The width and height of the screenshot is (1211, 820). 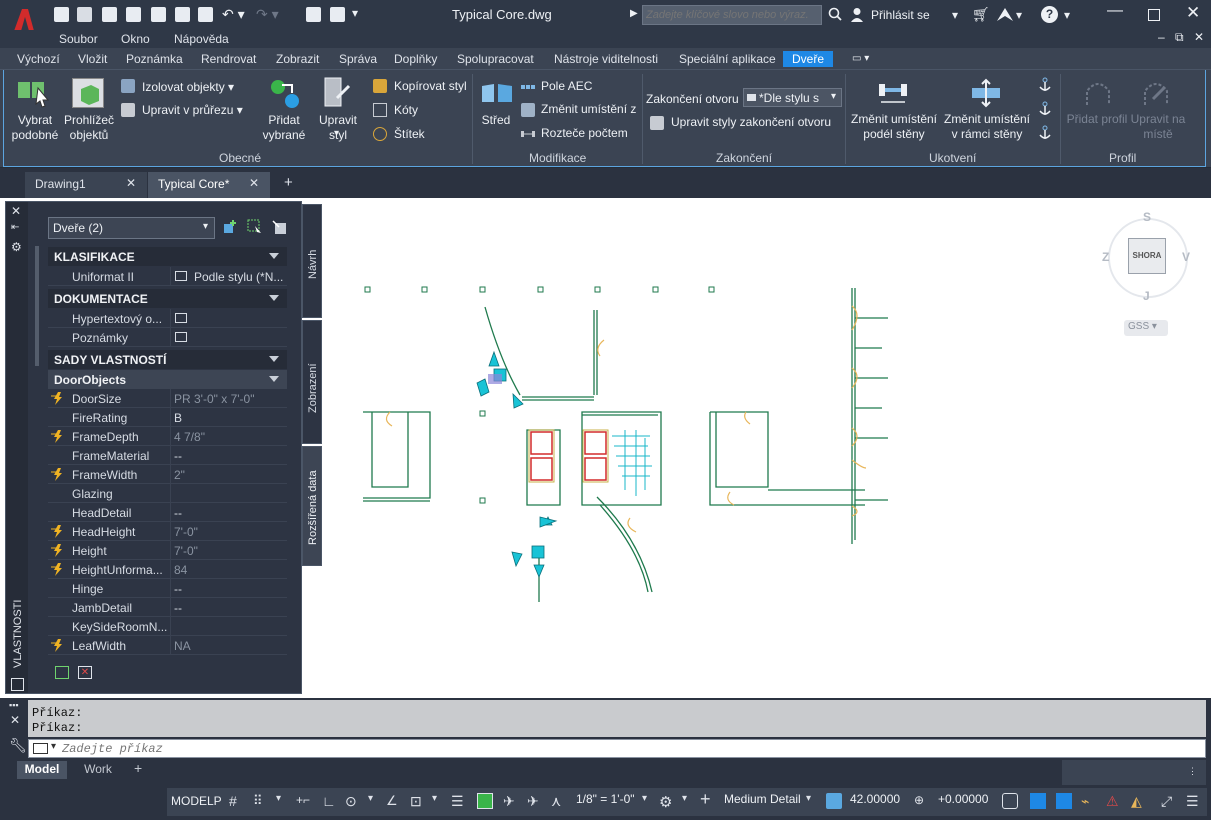 I want to click on object-viewer-icon, so click(x=88, y=93).